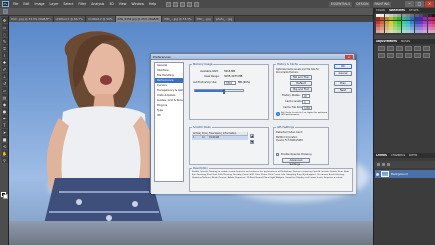 The image size is (435, 245). I want to click on hand-icon, so click(190, 4).